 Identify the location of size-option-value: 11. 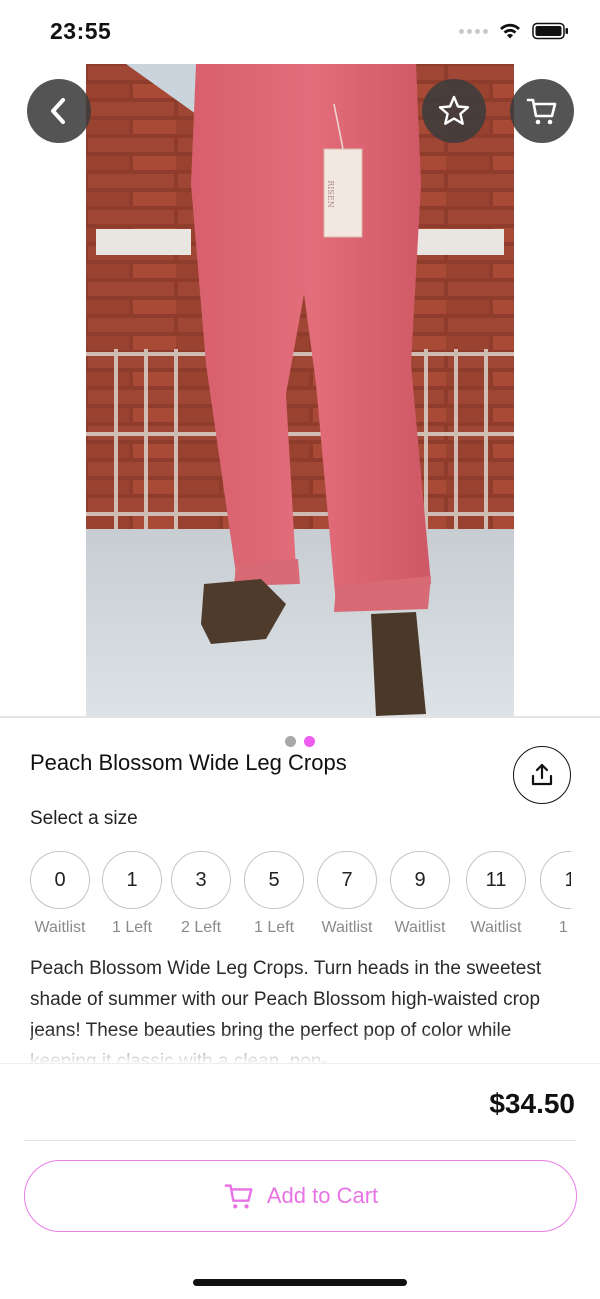
(496, 880).